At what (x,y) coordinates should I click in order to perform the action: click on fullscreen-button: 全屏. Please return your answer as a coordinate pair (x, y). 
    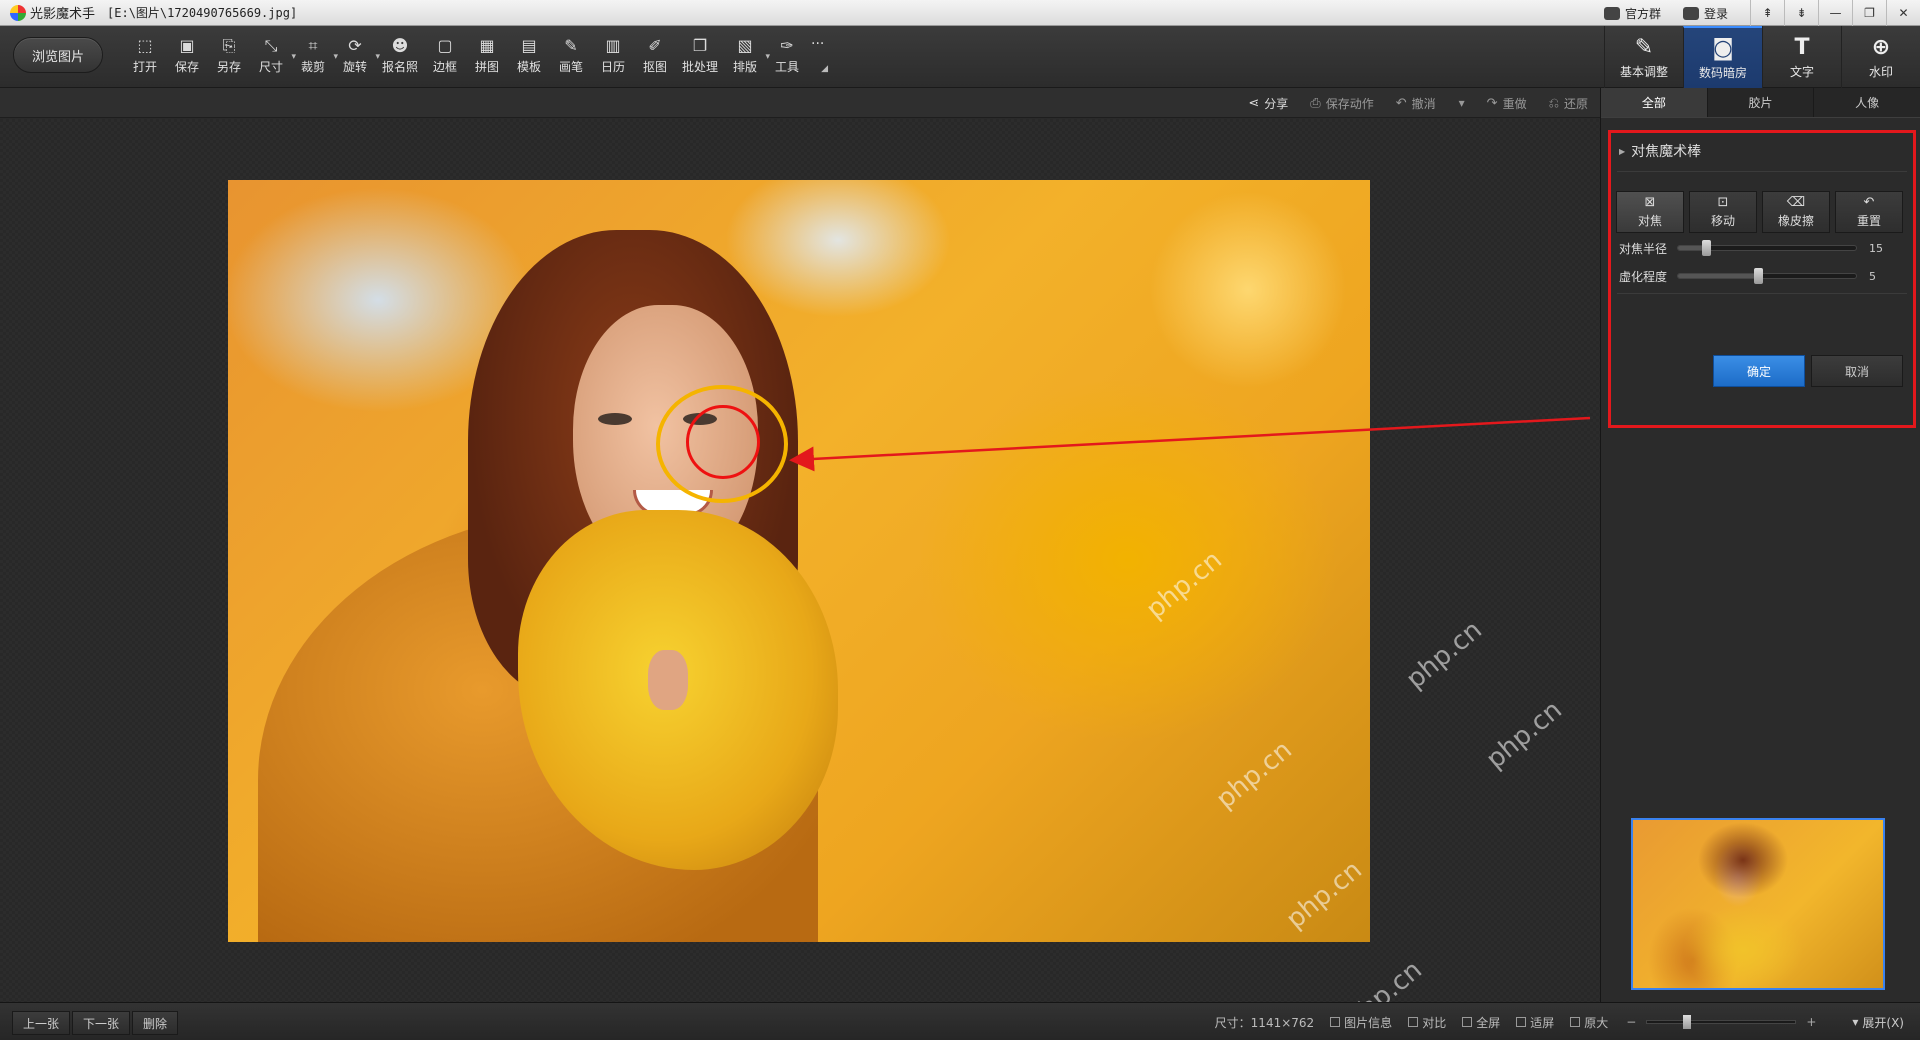
    Looking at the image, I should click on (1481, 1022).